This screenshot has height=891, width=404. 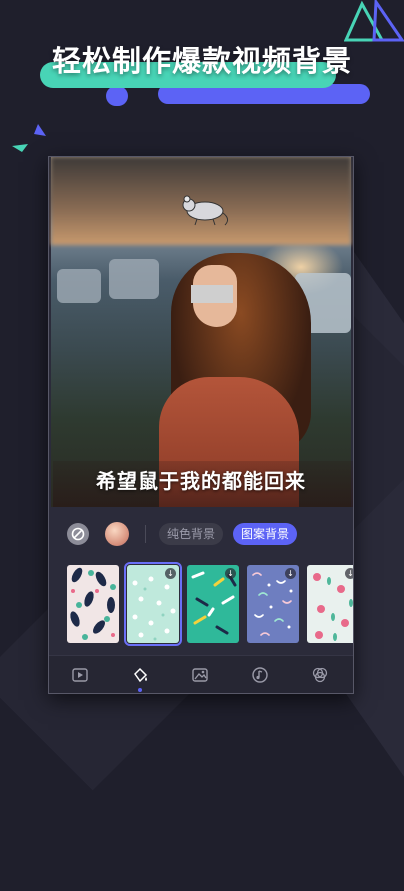 I want to click on paint-bucket-icon, so click(x=140, y=675).